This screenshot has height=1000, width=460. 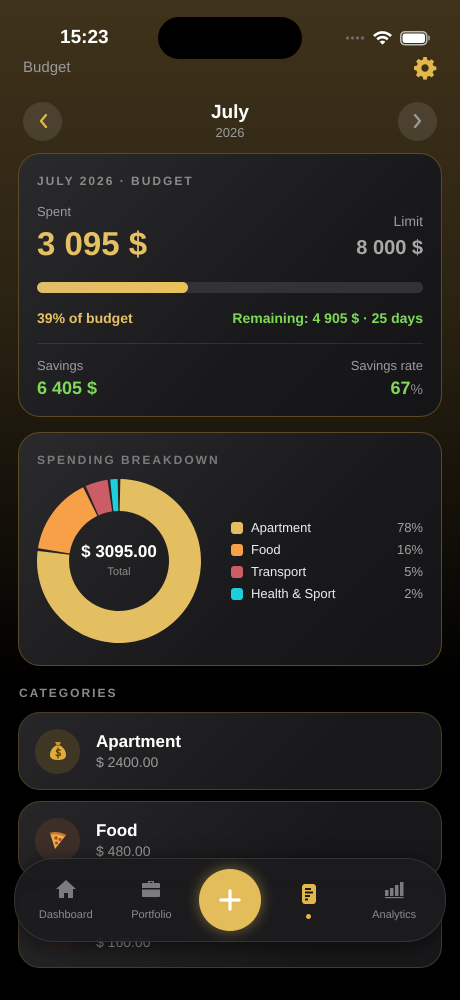 I want to click on year-label: 2026, so click(x=230, y=133).